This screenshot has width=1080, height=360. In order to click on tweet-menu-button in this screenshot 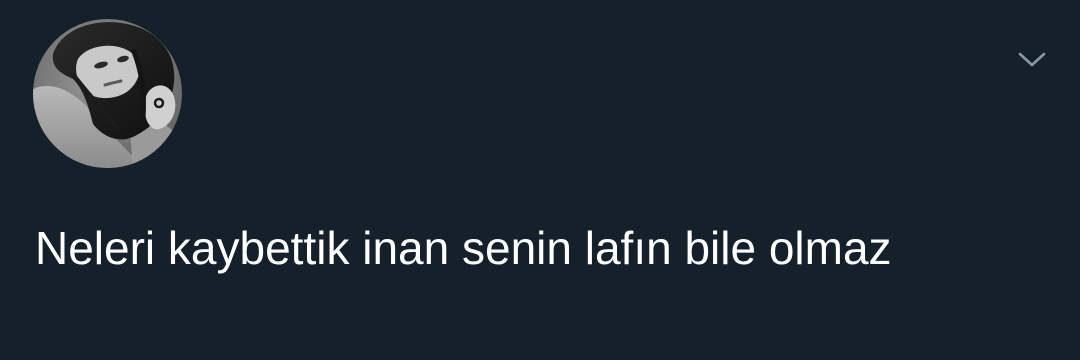, I will do `click(1032, 60)`.